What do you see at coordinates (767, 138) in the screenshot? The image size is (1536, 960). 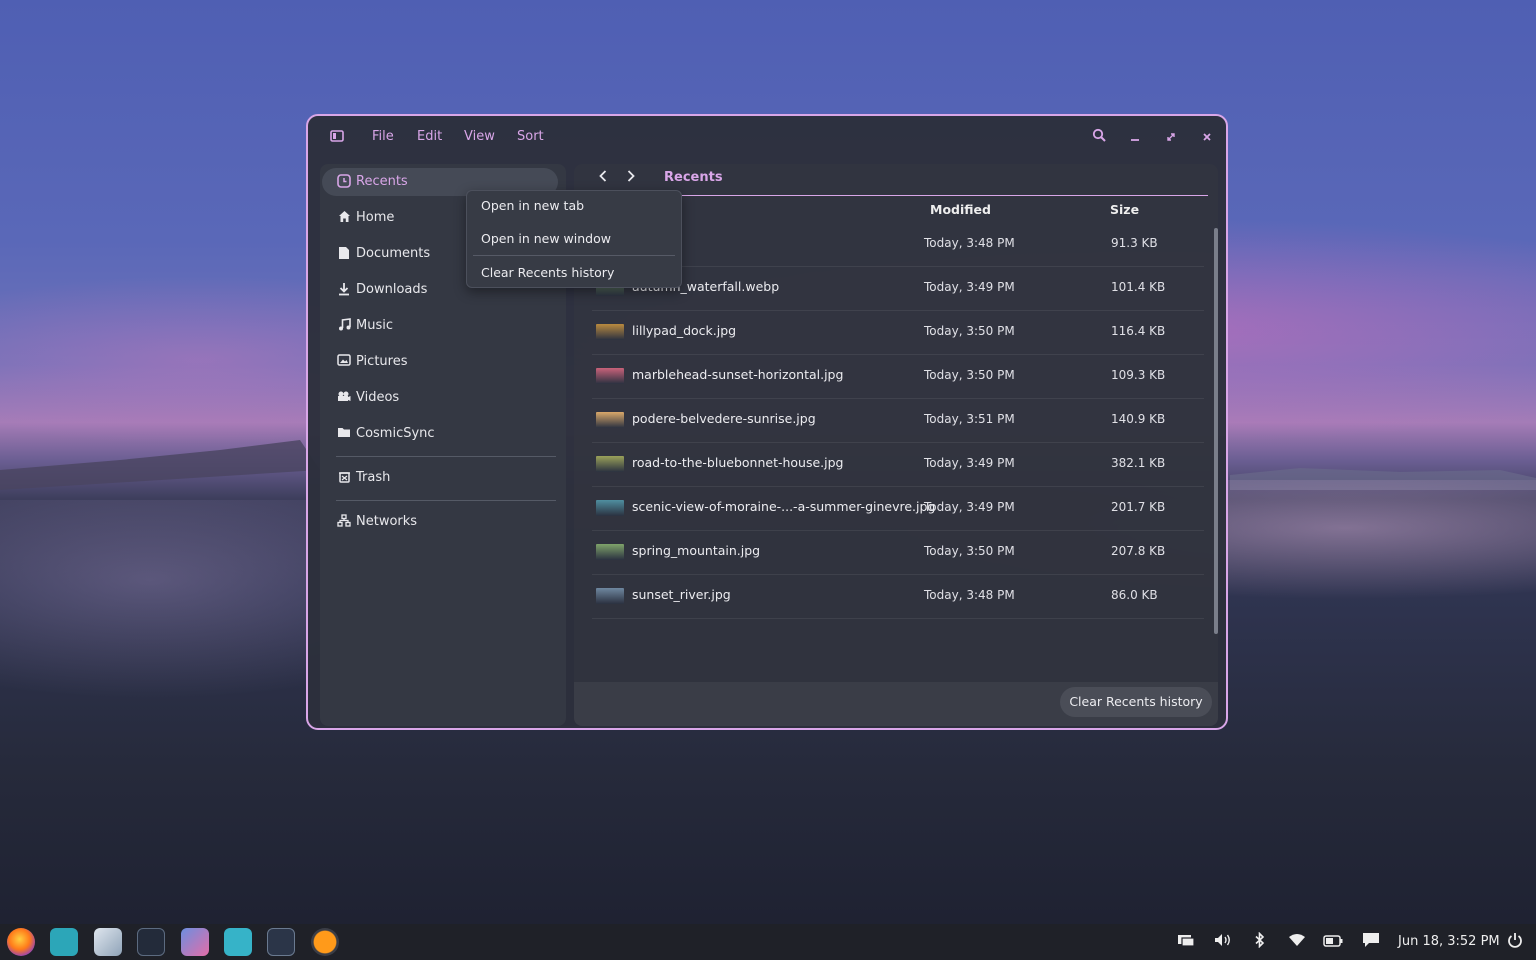 I see `header-bar: File Edit View Sort` at bounding box center [767, 138].